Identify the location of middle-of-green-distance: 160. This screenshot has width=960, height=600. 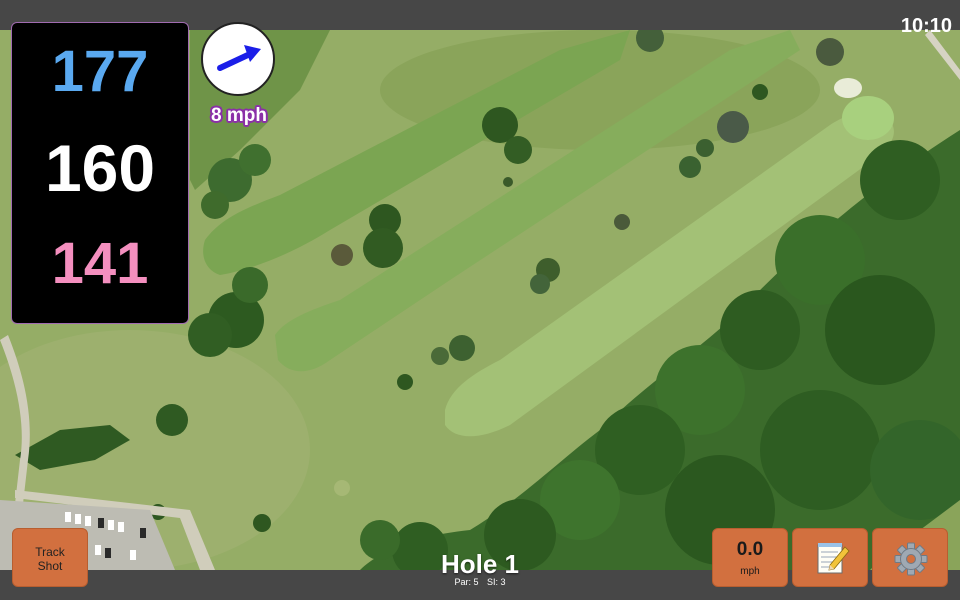
(100, 168).